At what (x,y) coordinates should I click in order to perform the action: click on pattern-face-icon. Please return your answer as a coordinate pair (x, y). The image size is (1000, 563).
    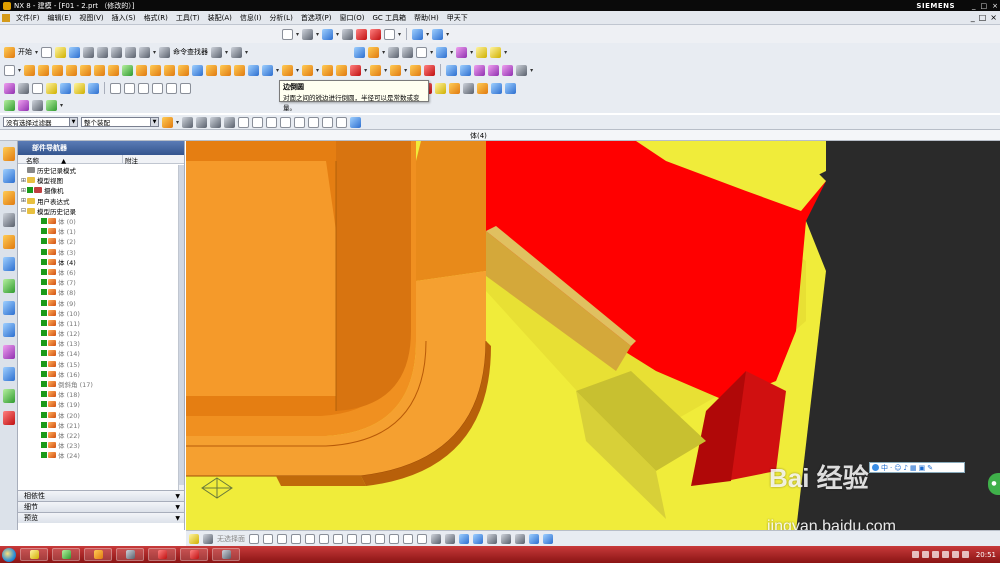
    Looking at the image, I should click on (416, 70).